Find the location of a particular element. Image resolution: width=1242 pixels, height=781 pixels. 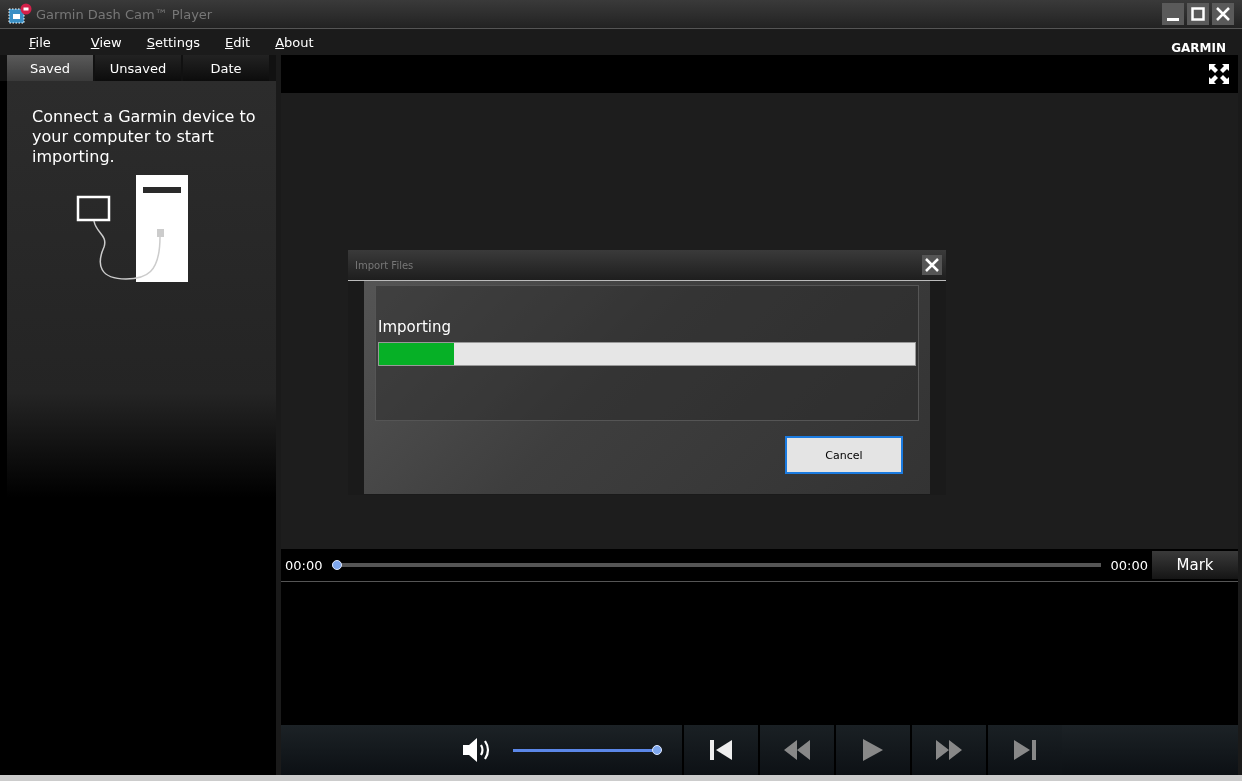

seek-slider is located at coordinates (716, 565).